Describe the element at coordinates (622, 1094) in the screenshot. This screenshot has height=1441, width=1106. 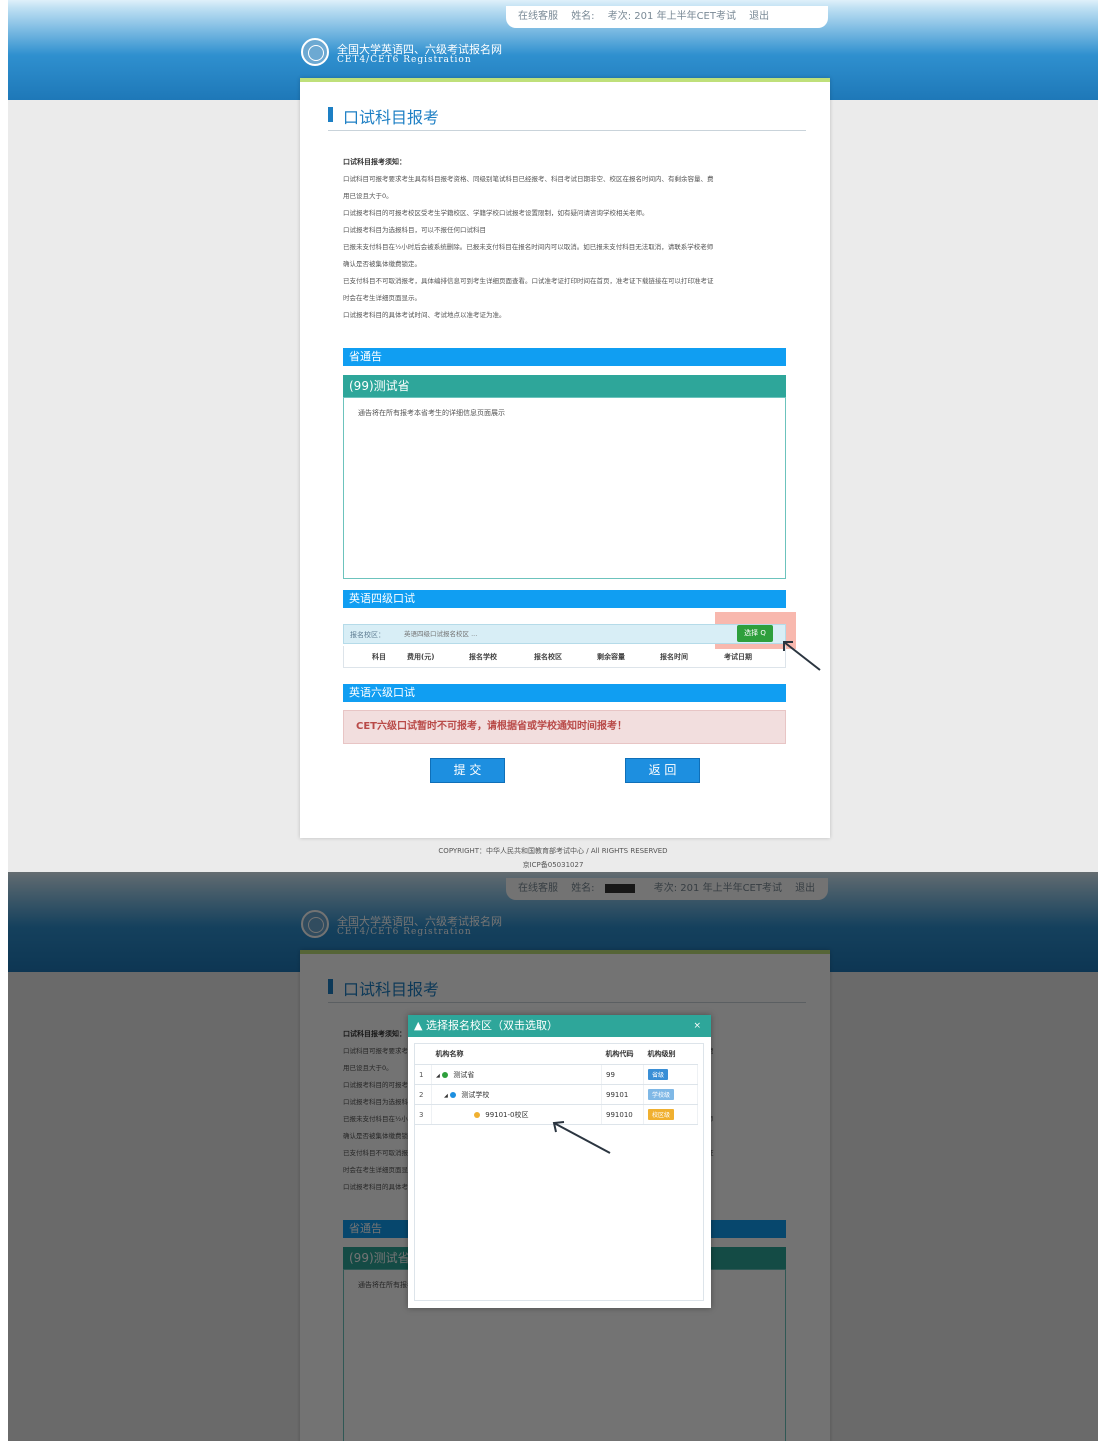
I see `org-code: 99101` at that location.